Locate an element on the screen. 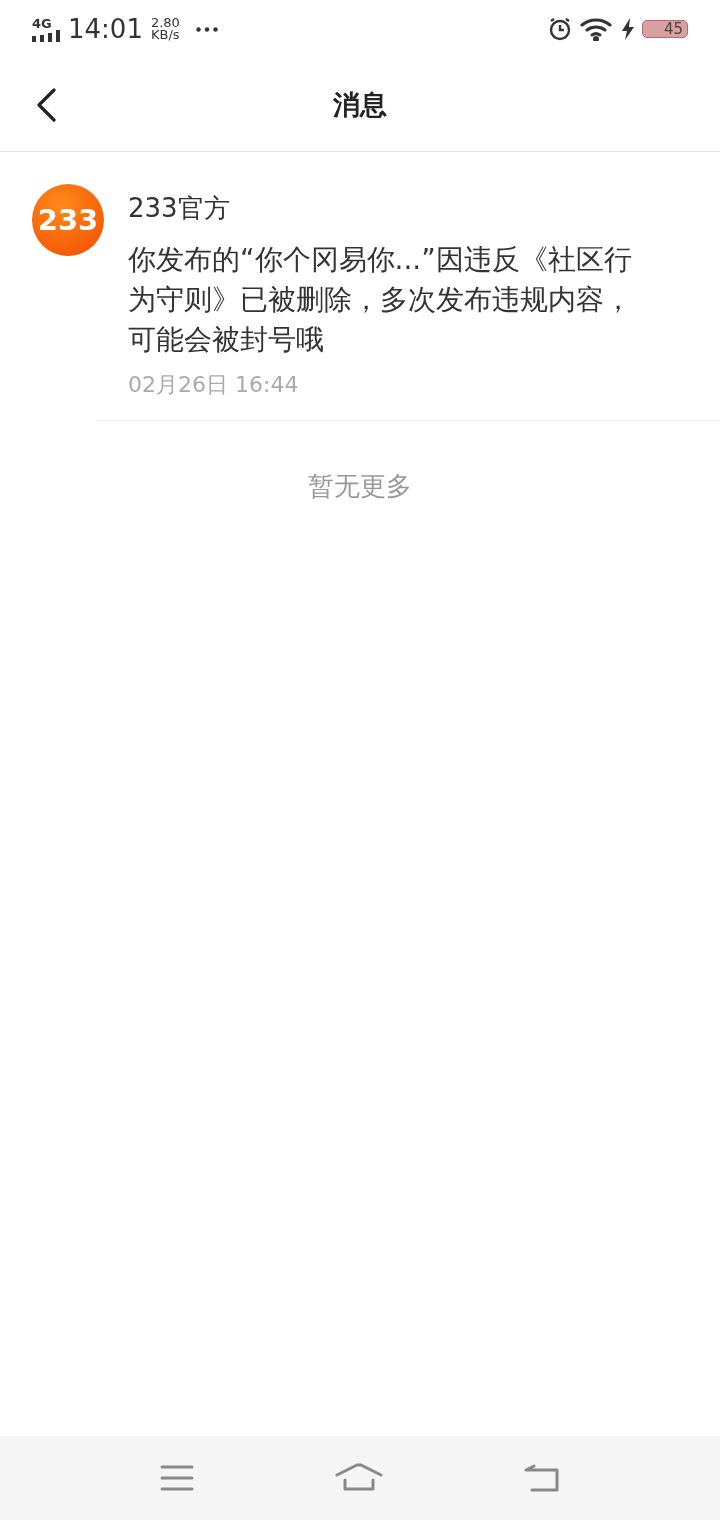 This screenshot has width=720, height=1520. menu-icon is located at coordinates (177, 1478).